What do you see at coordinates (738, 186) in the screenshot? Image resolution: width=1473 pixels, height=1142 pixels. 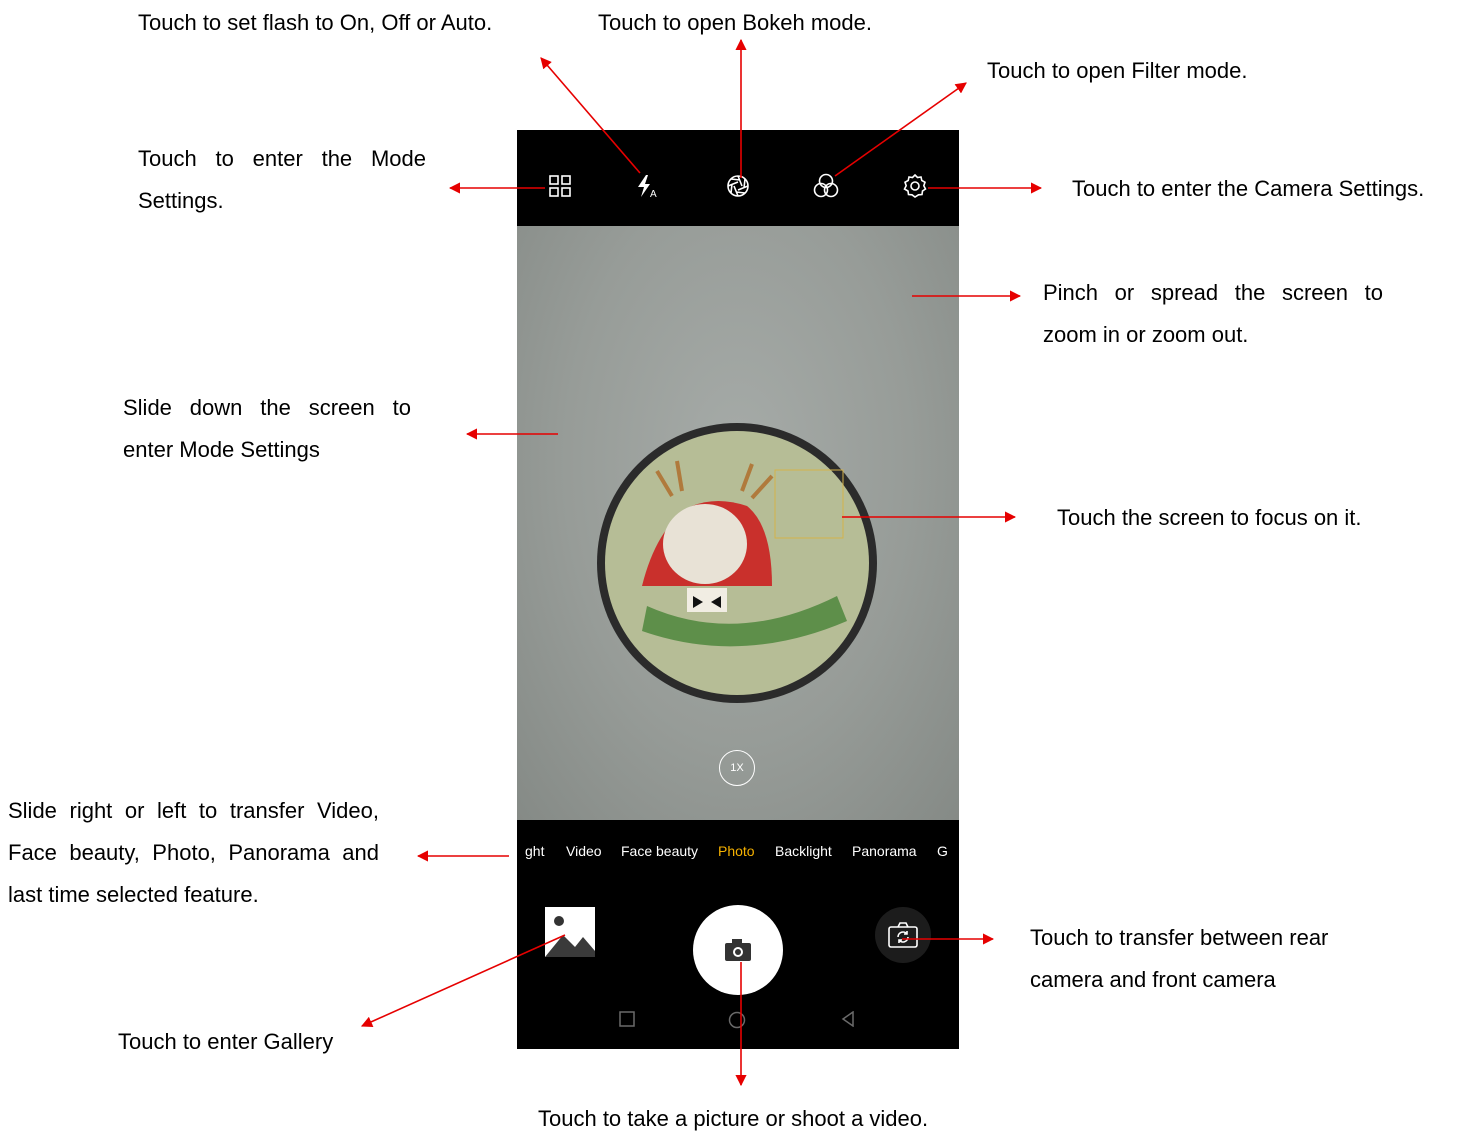 I see `bokeh-aperture-icon` at bounding box center [738, 186].